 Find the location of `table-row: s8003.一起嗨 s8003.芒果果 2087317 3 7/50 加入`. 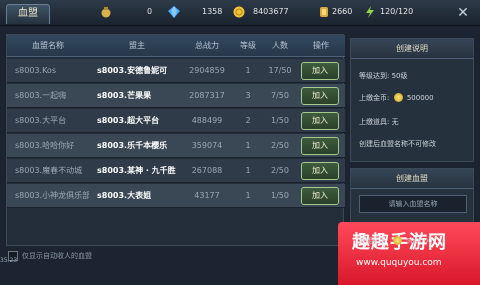

table-row: s8003.一起嗨 s8003.芒果果 2087317 3 7/50 加入 is located at coordinates (176, 96).